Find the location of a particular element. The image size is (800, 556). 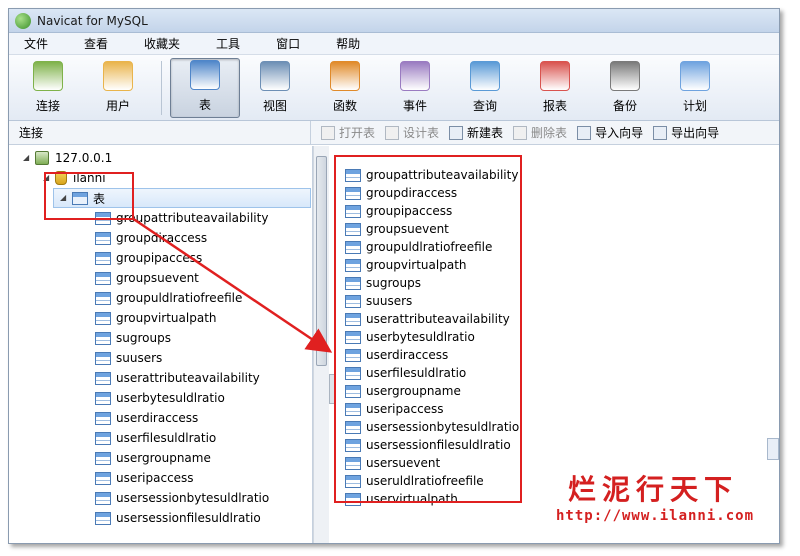

tree-server: ◢ 127.0.0.1 is located at coordinates (67, 158).